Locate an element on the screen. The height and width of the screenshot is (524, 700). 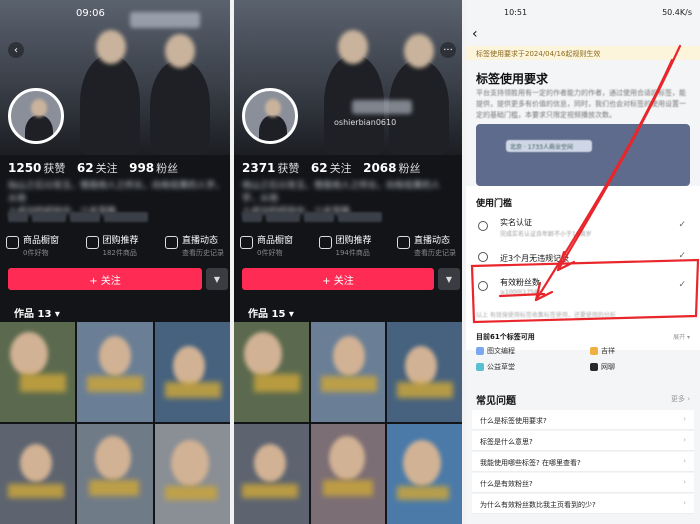
faq-item: 标签是什么意思? › is located at coordinates (583, 441).